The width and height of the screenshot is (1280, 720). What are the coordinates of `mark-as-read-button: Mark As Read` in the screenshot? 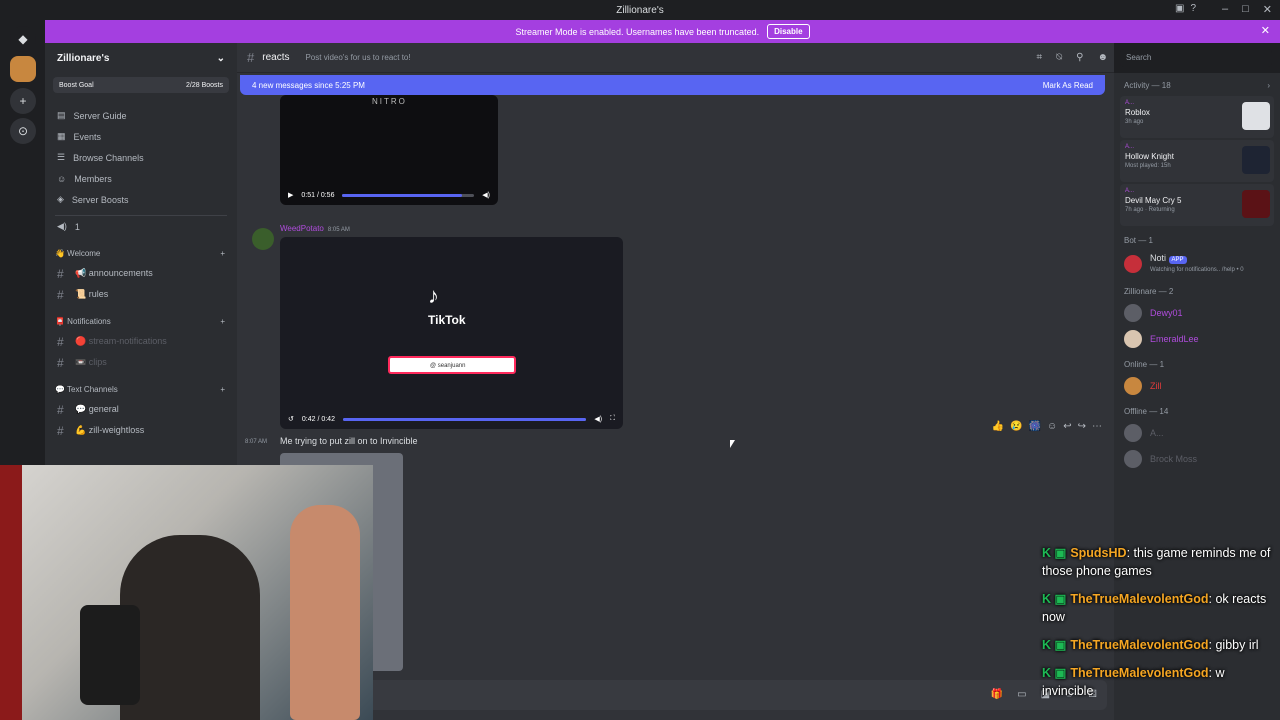 It's located at (1068, 85).